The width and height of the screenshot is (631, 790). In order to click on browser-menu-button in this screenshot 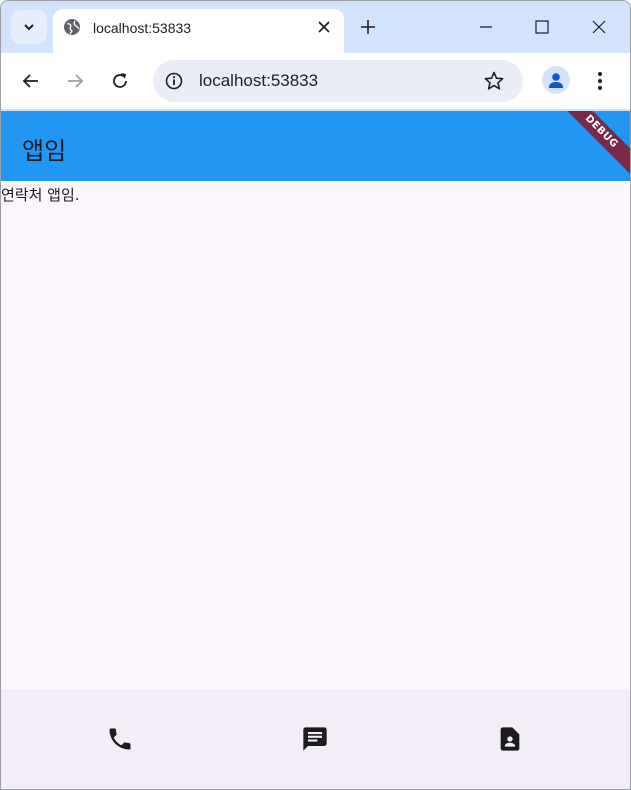, I will do `click(600, 81)`.